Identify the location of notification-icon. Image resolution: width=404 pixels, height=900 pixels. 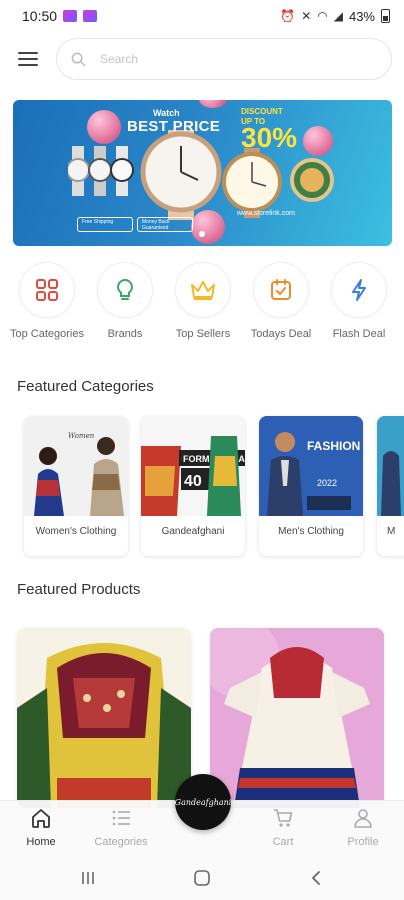
(70, 16).